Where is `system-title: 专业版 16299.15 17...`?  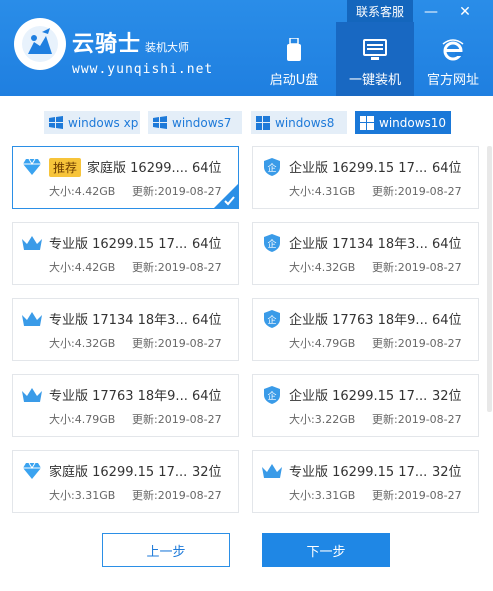
system-title: 专业版 16299.15 17... is located at coordinates (358, 470).